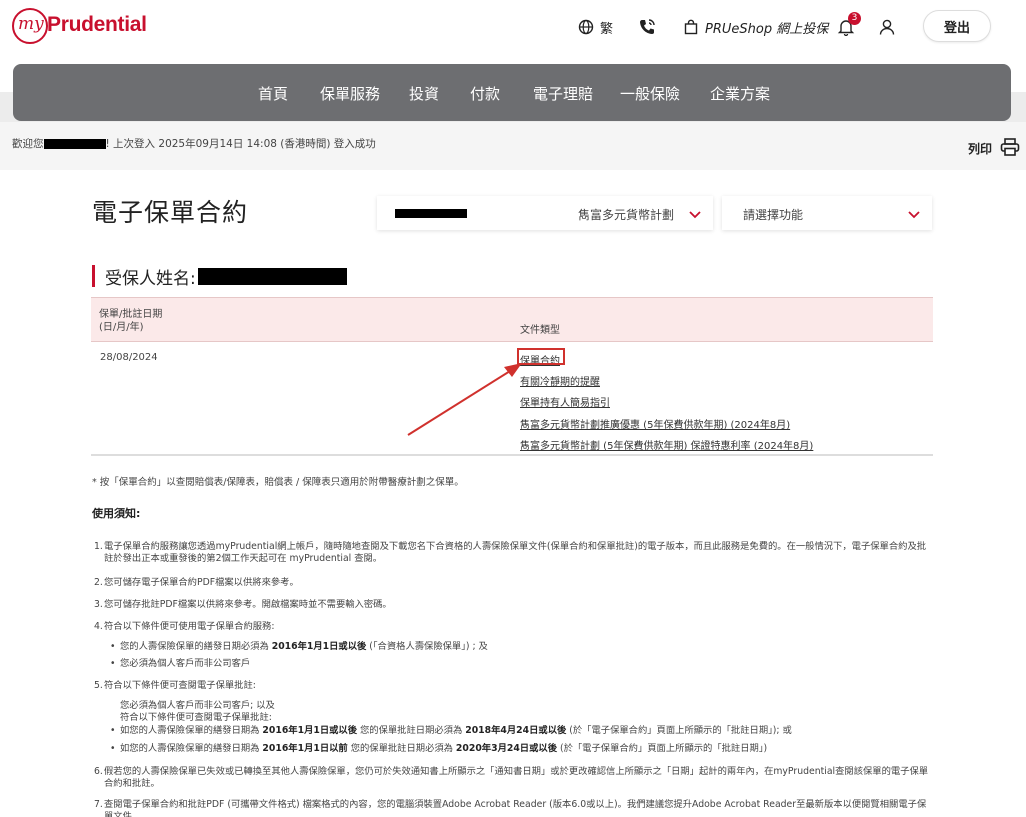  I want to click on term-5b-post: (於「電子保單合約」頁面上所顯示的「批註日期」), so click(662, 748).